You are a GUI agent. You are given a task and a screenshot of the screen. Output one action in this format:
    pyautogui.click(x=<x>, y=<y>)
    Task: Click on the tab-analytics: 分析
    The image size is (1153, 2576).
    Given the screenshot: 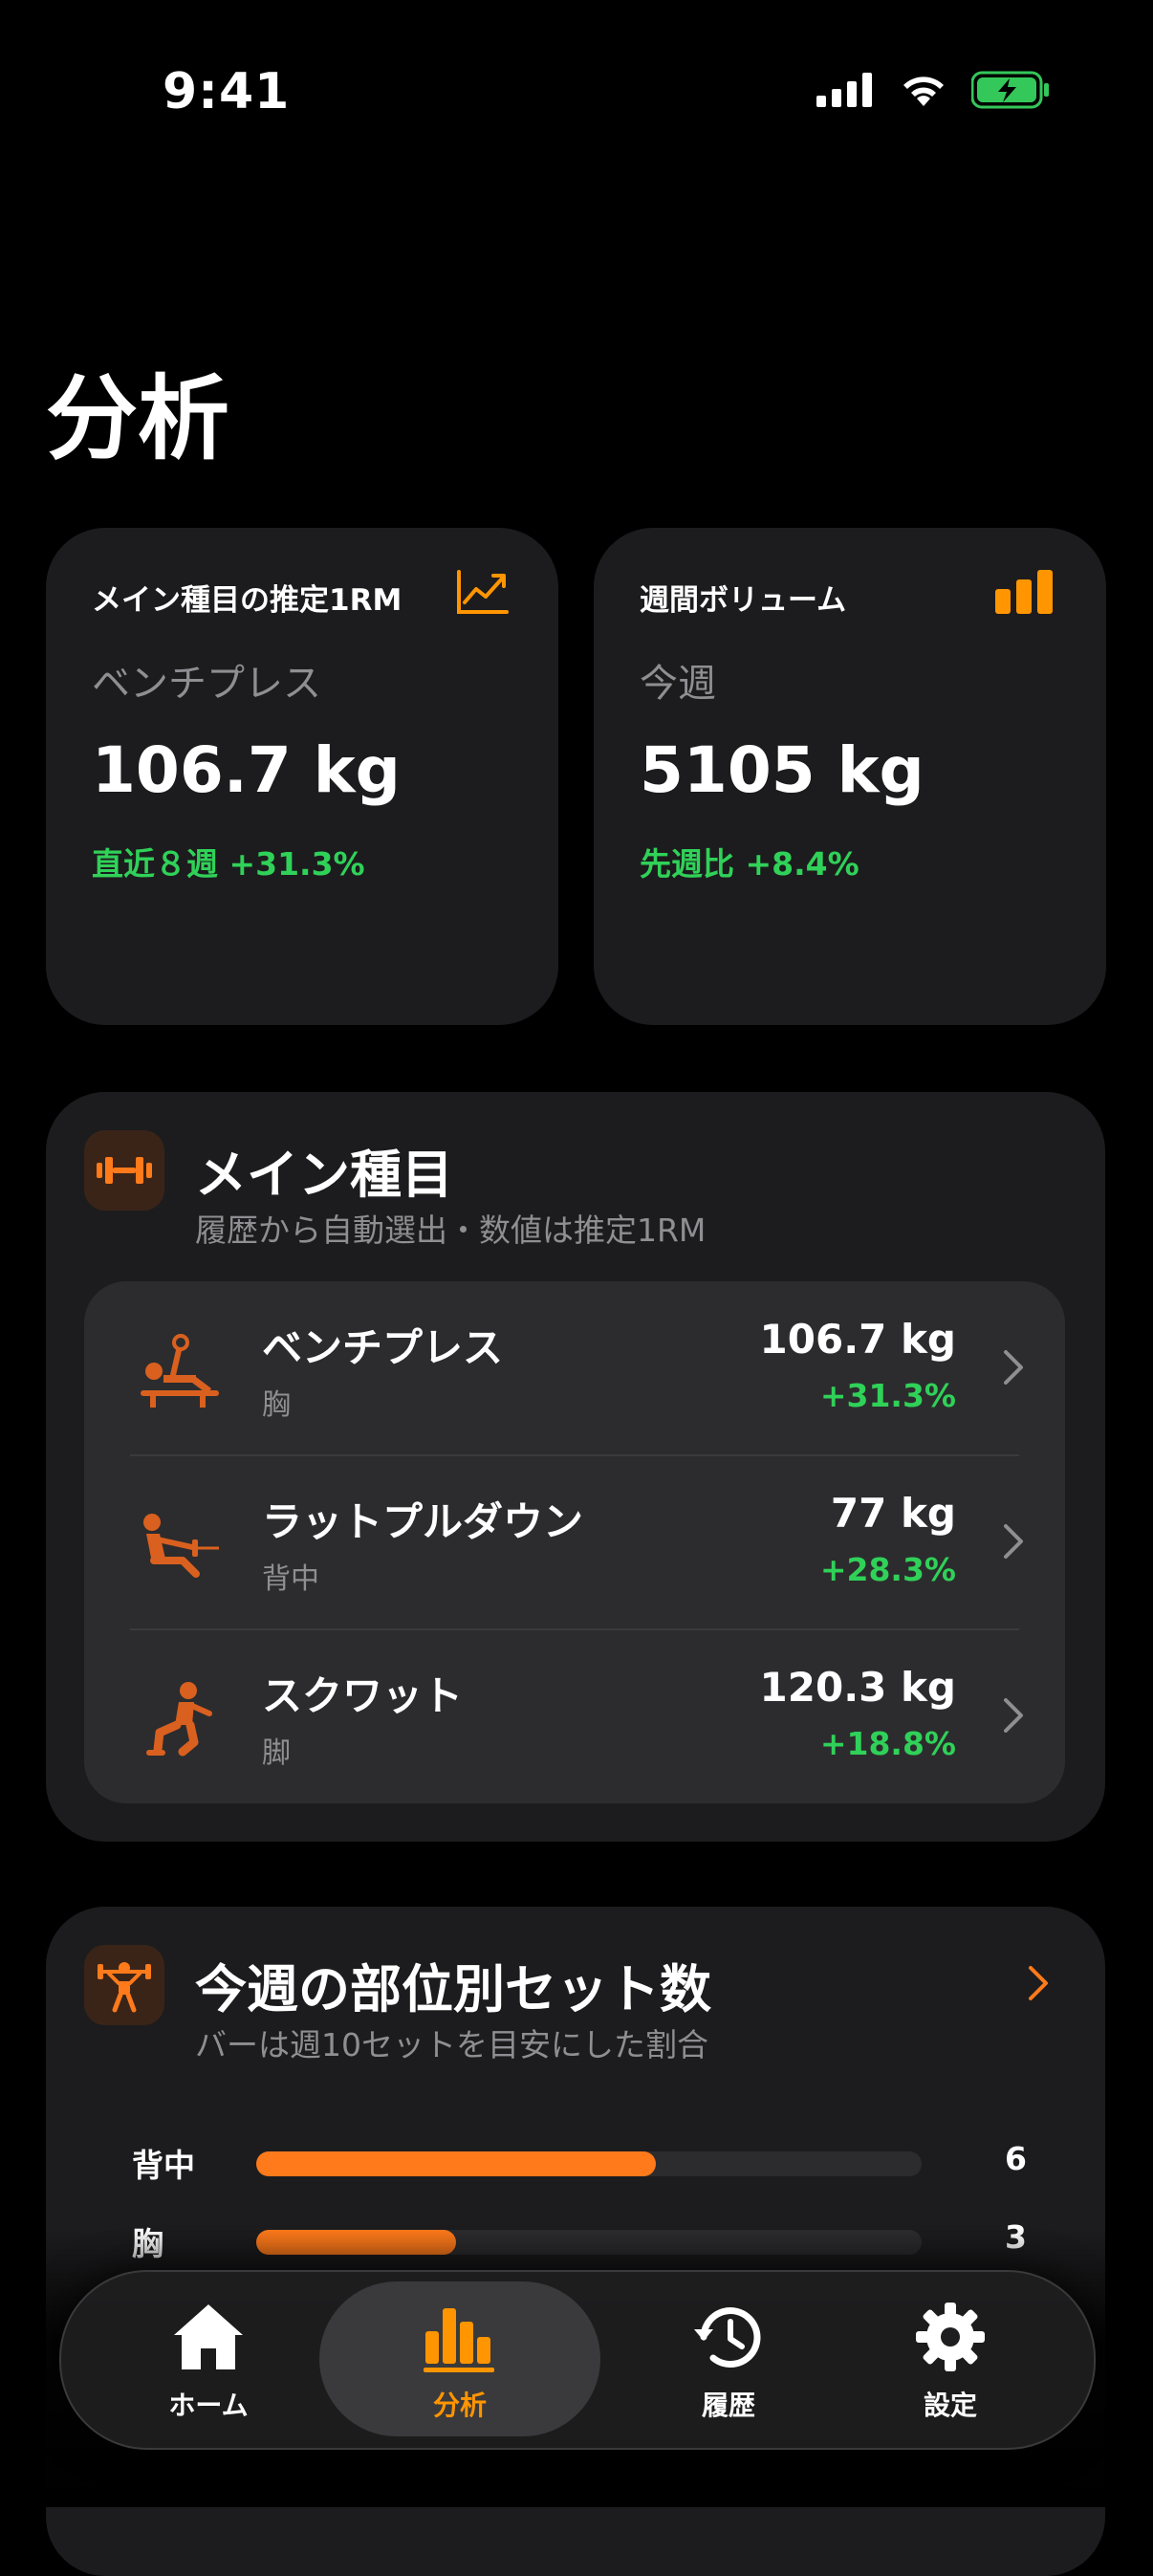 What is the action you would take?
    pyautogui.click(x=460, y=2360)
    